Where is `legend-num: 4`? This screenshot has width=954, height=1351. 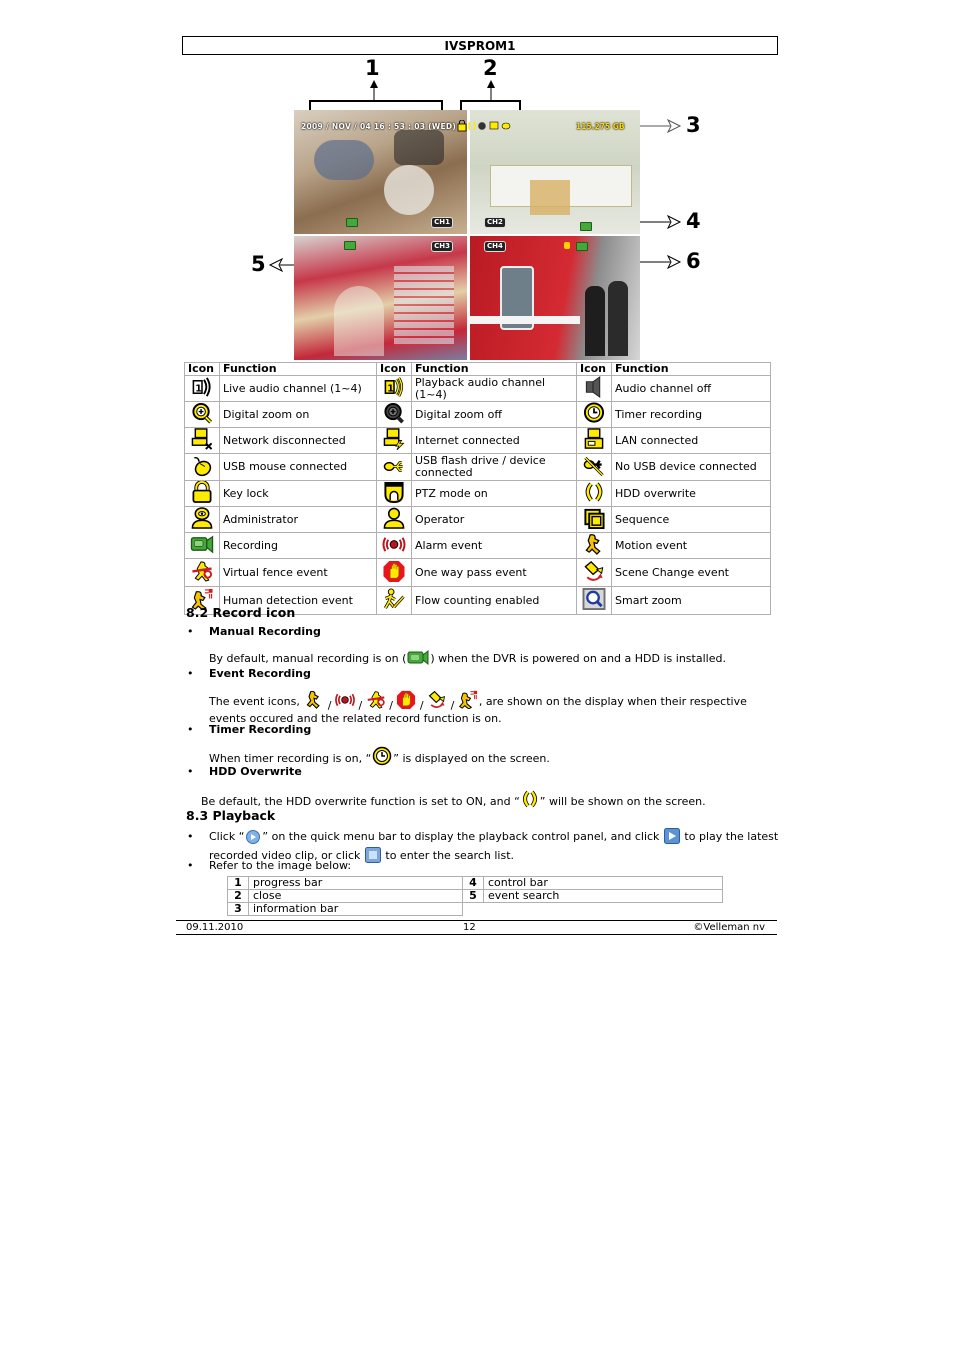 legend-num: 4 is located at coordinates (473, 883).